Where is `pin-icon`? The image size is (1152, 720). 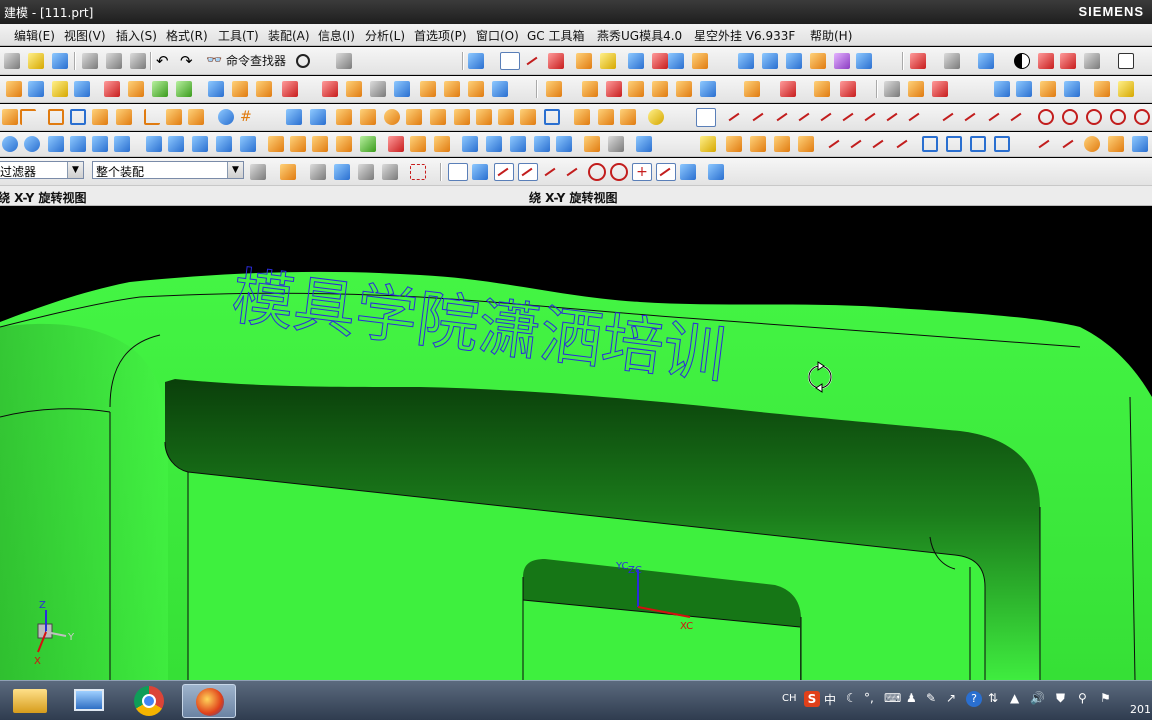
pin-icon is located at coordinates (226, 117).